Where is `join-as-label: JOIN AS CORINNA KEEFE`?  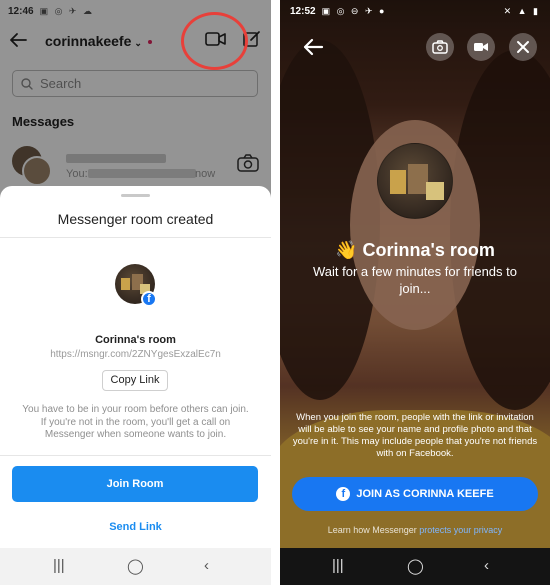
join-as-label: JOIN AS CORINNA KEEFE is located at coordinates (425, 494).